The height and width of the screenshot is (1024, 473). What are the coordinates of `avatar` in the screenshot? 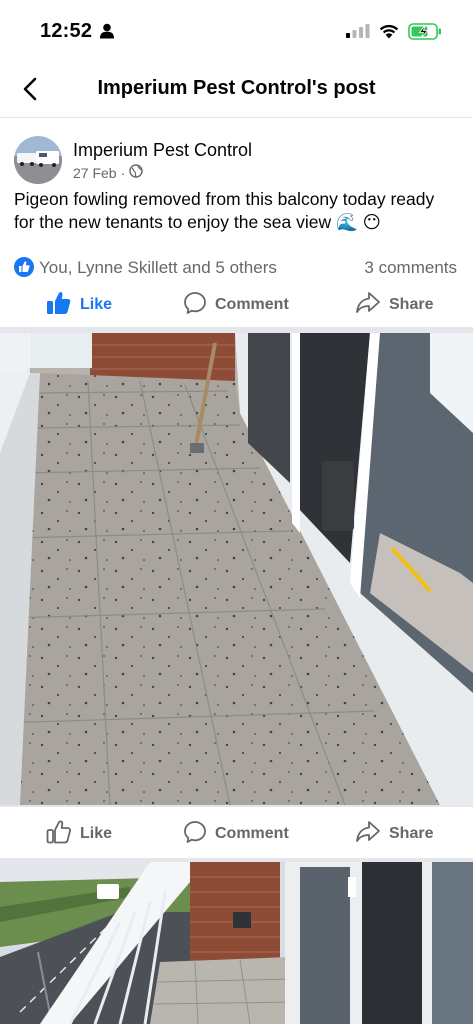 It's located at (38, 160).